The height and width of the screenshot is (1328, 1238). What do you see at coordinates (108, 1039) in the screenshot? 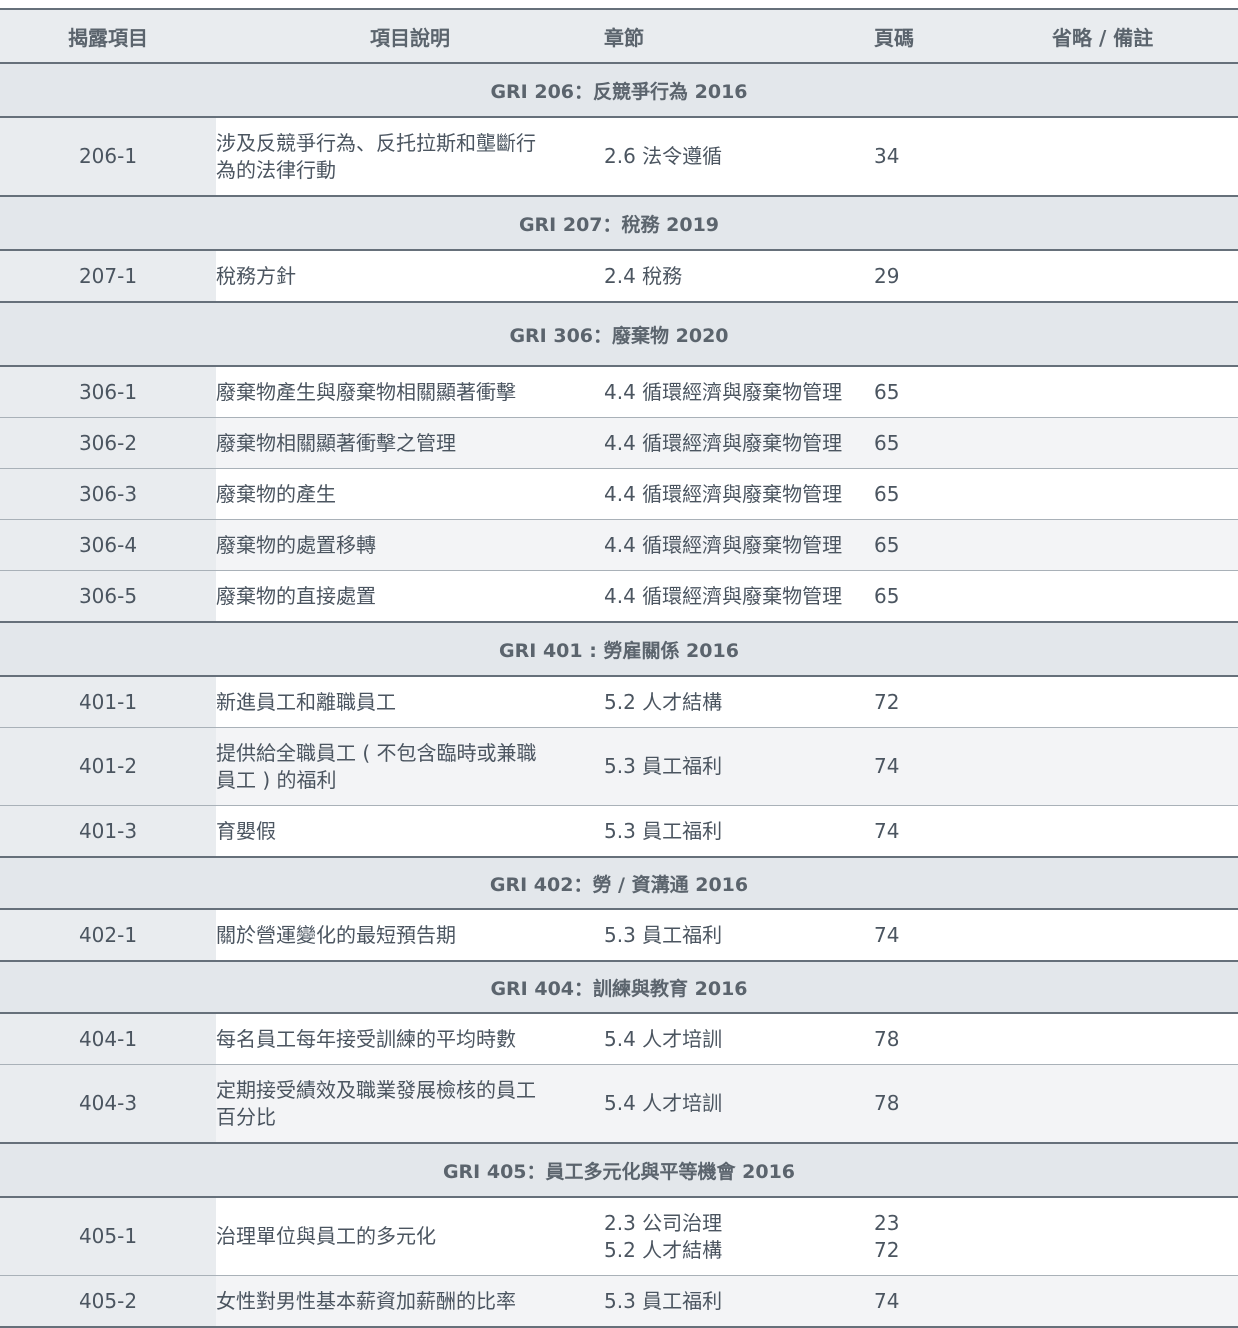
I see `disclosure-code: 404-1` at bounding box center [108, 1039].